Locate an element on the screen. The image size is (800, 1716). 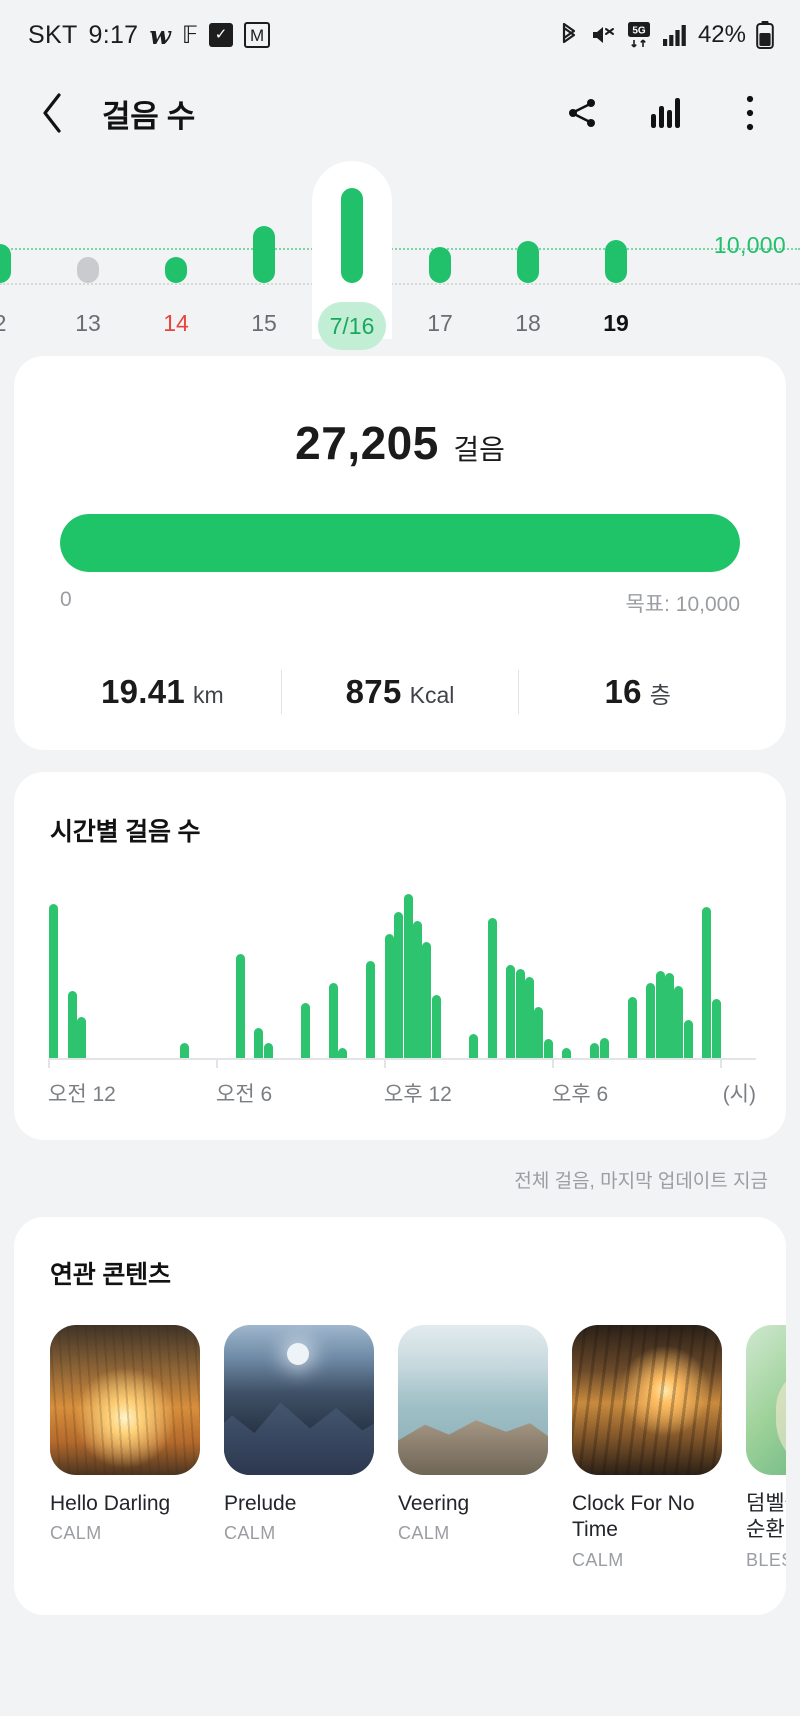
related-content-name: Hello Darling is located at coordinates (110, 1503).